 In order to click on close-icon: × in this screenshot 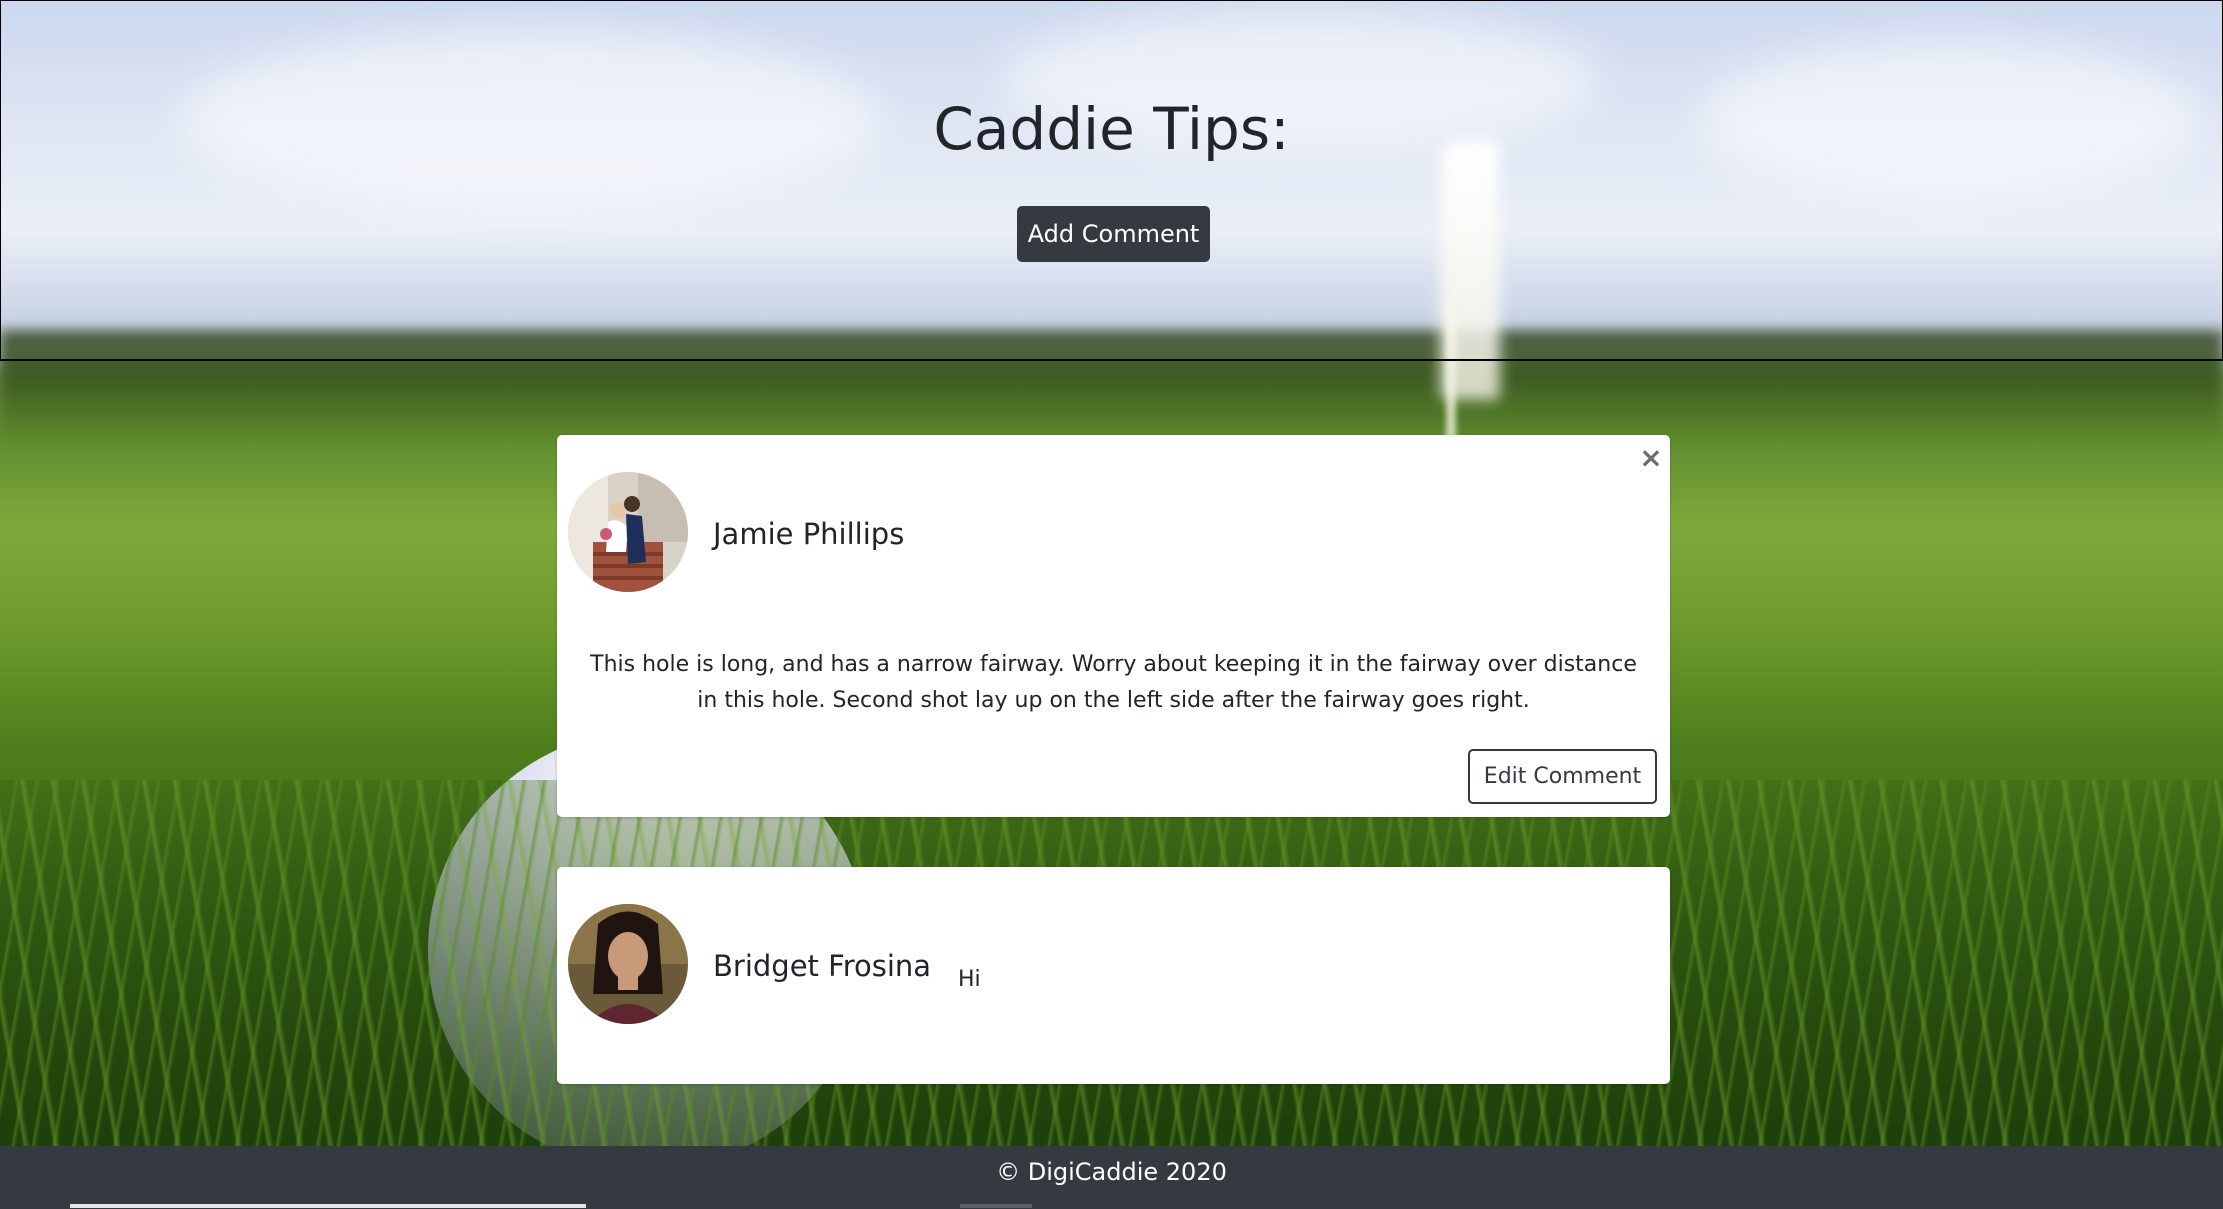, I will do `click(1651, 458)`.